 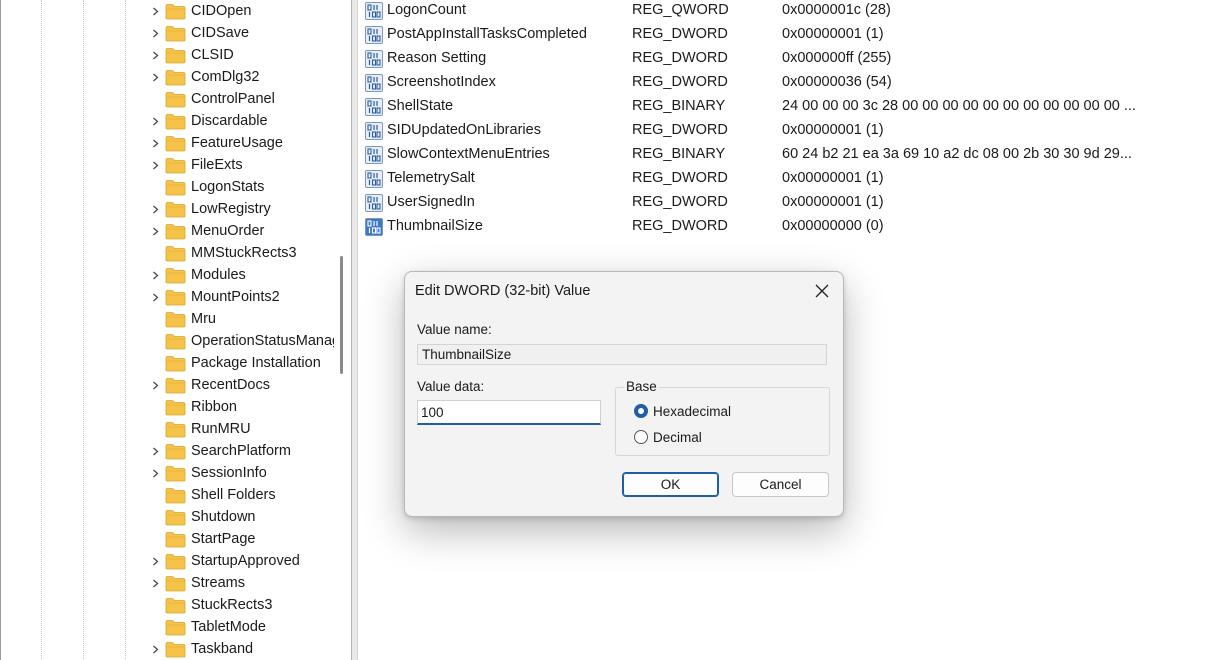 I want to click on tree-item: StartPage, so click(x=167, y=540).